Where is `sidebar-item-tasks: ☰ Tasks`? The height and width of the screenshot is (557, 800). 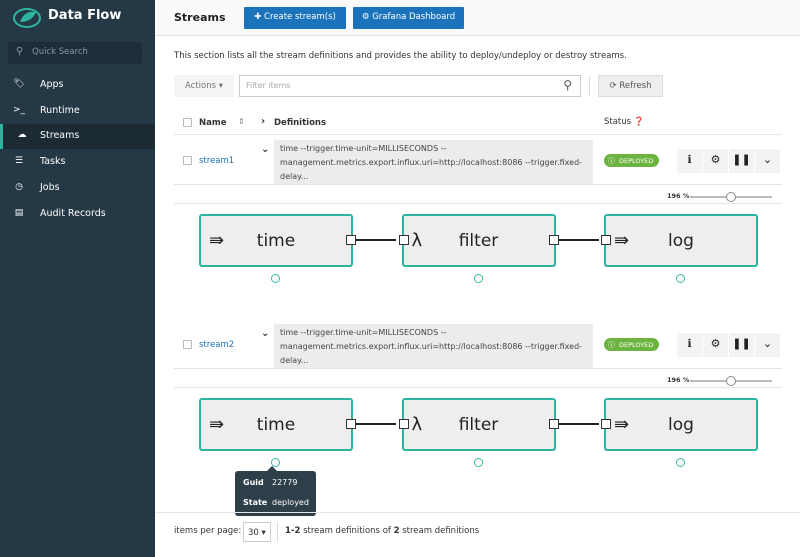 sidebar-item-tasks: ☰ Tasks is located at coordinates (77, 162).